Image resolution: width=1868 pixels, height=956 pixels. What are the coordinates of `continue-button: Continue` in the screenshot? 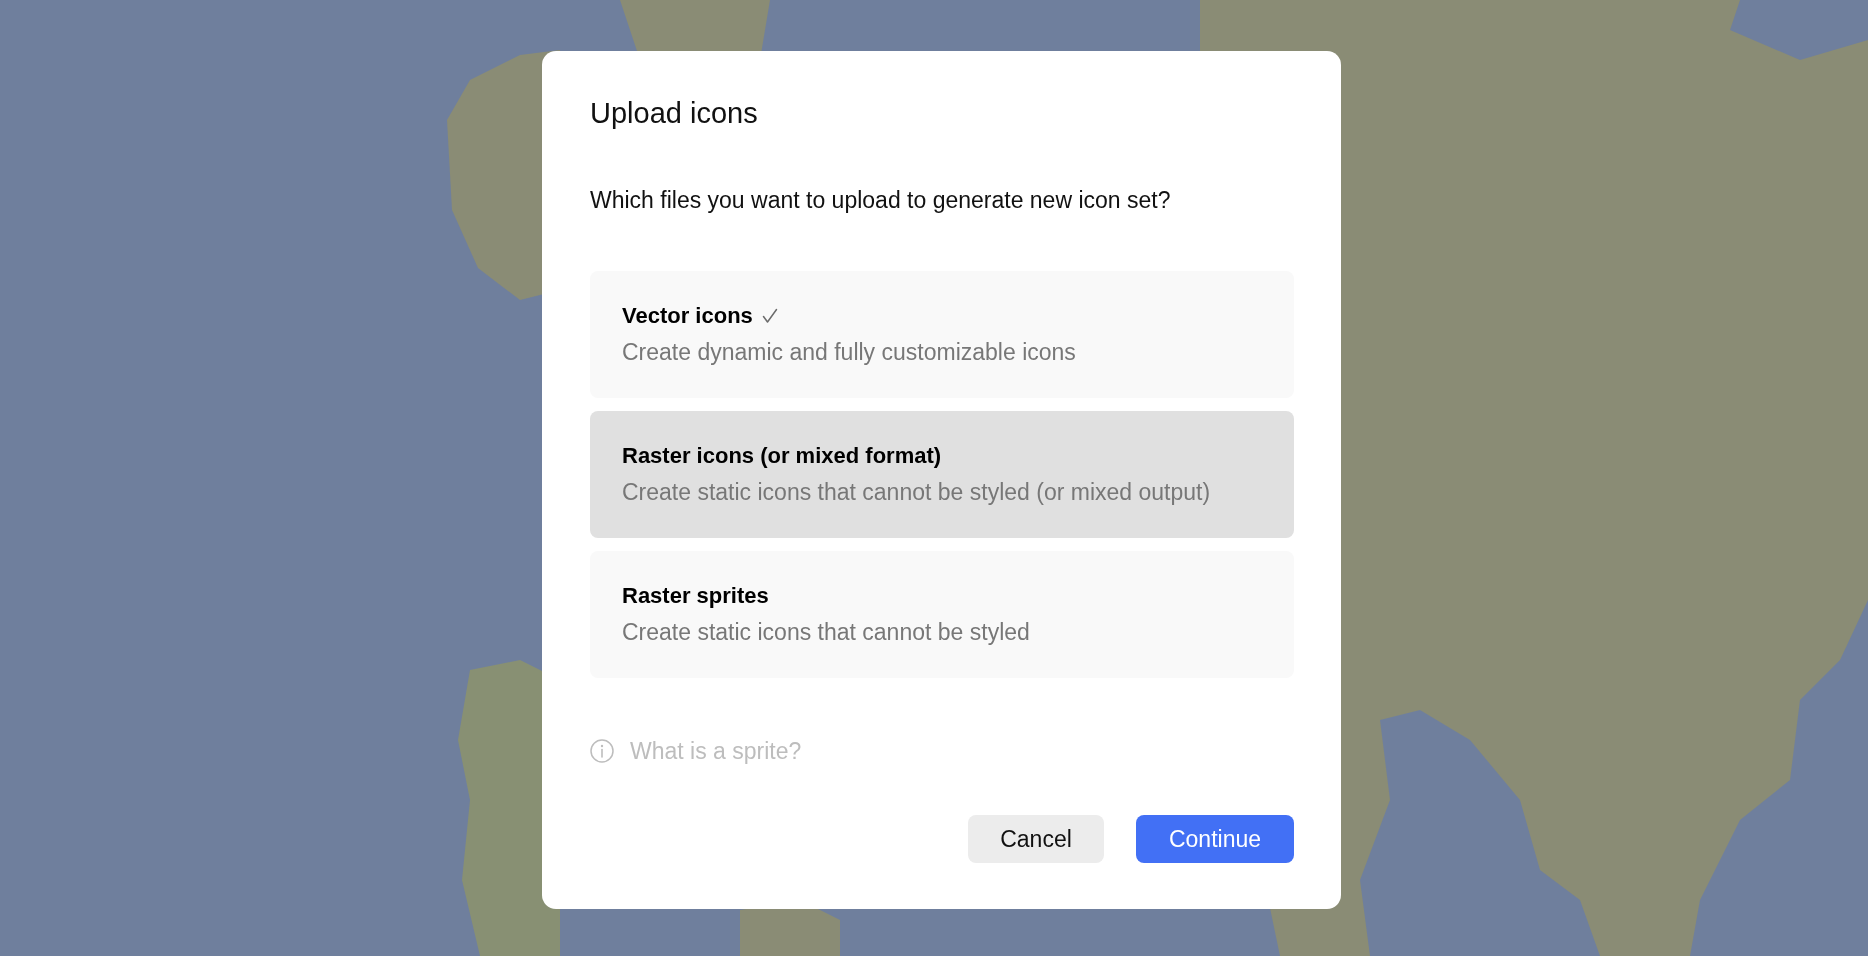 It's located at (1215, 839).